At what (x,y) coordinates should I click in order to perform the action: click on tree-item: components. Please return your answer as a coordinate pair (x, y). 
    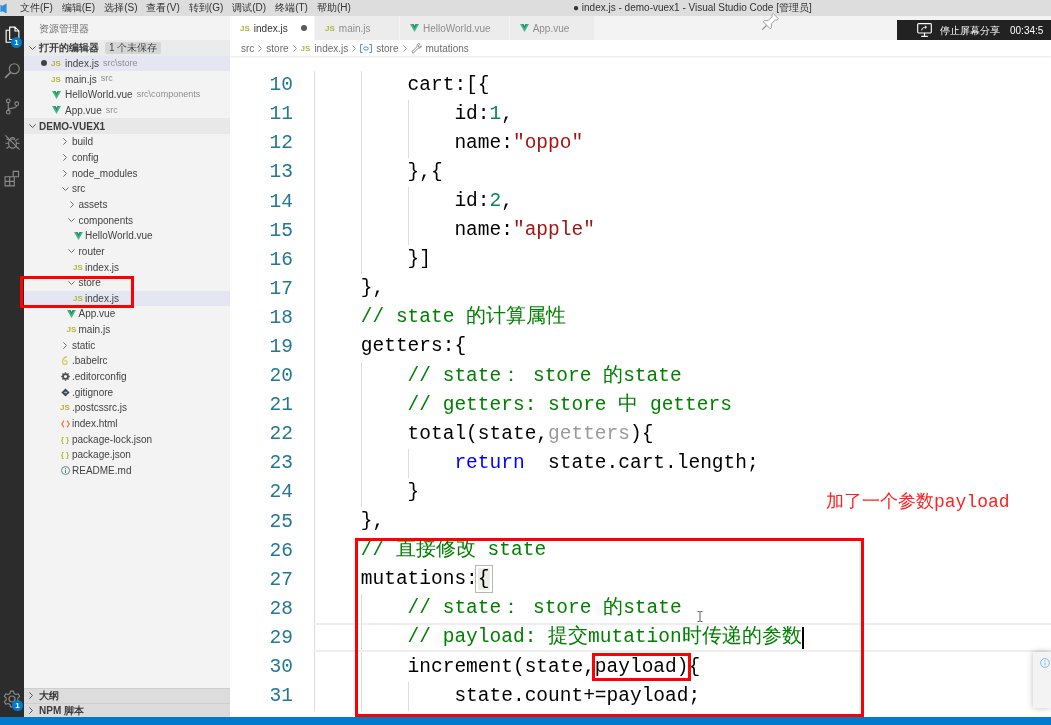
    Looking at the image, I should click on (127, 220).